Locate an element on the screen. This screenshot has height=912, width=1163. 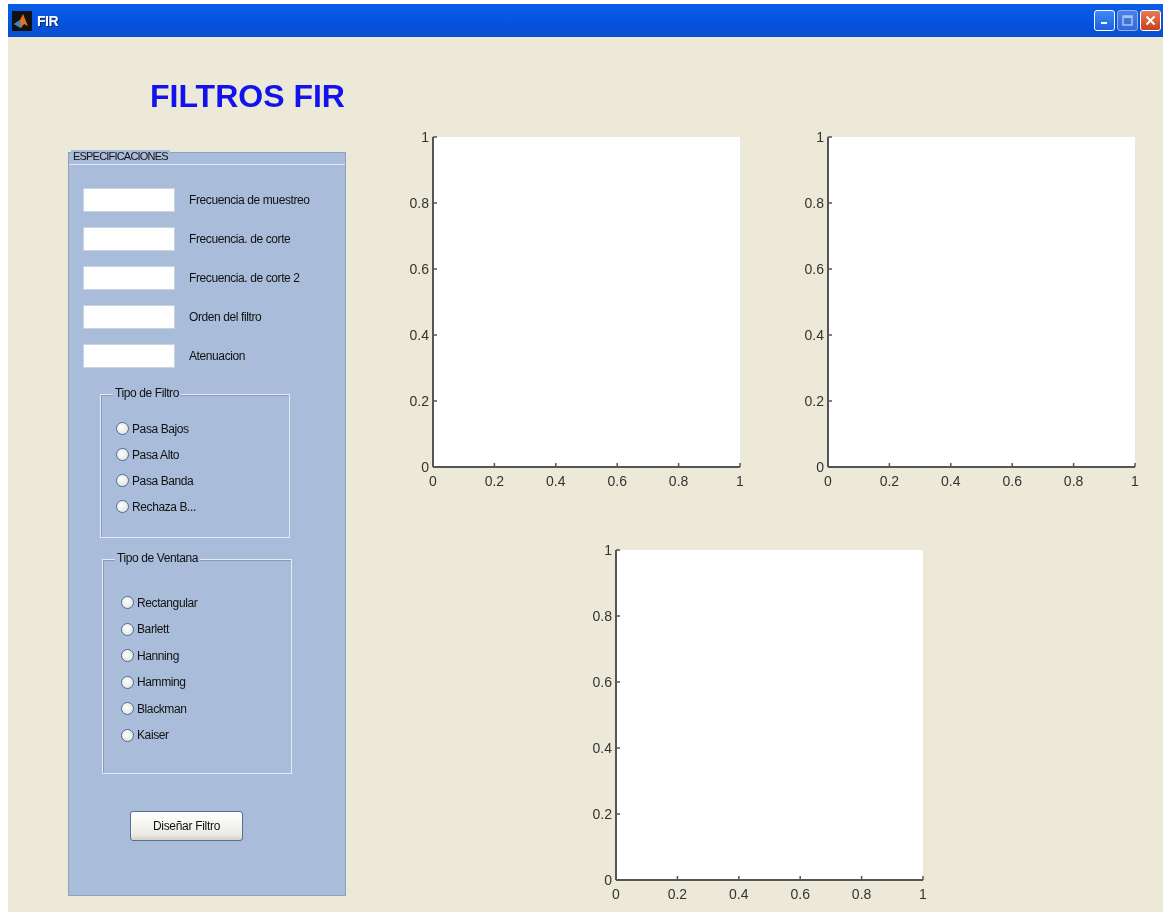
close-icon is located at coordinates (1150, 20).